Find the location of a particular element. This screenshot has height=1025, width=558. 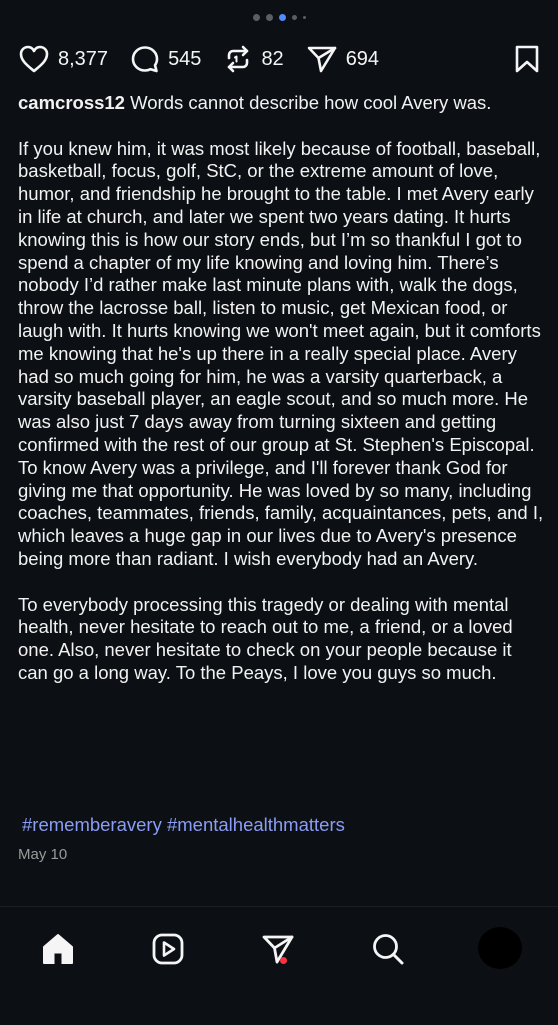

notification-dot is located at coordinates (283, 960).